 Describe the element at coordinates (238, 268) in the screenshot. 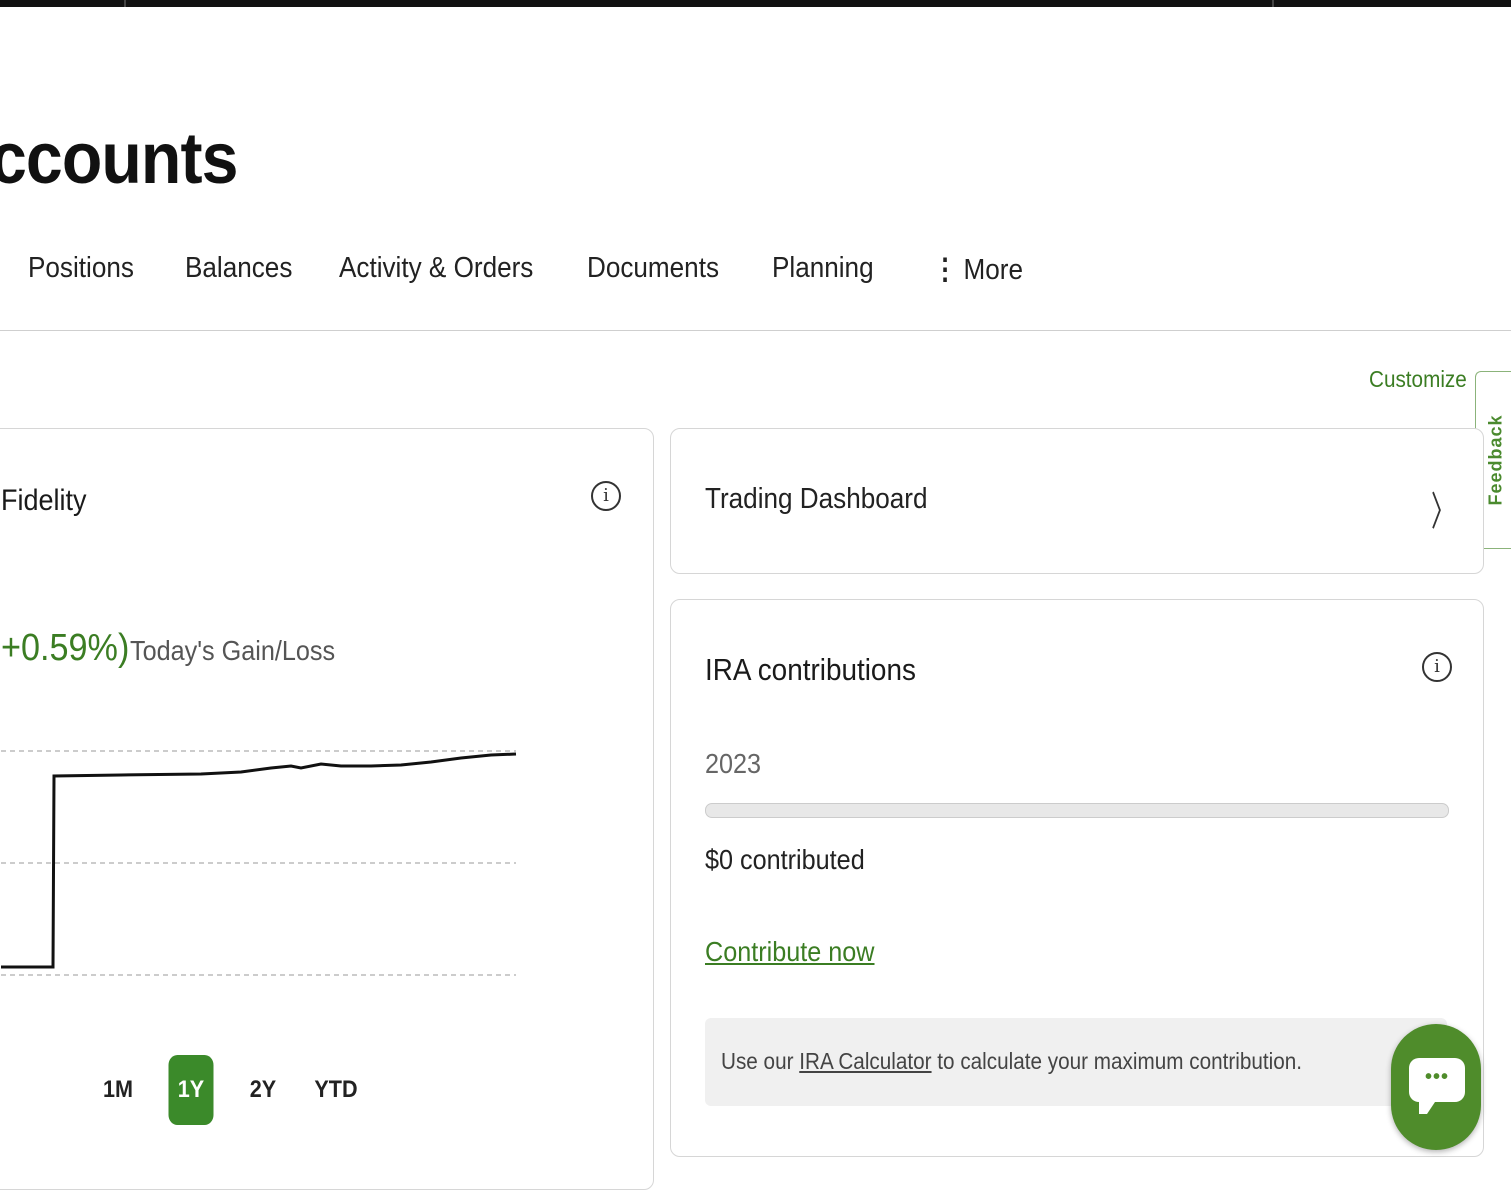

I see `nav-balances: Balances` at that location.